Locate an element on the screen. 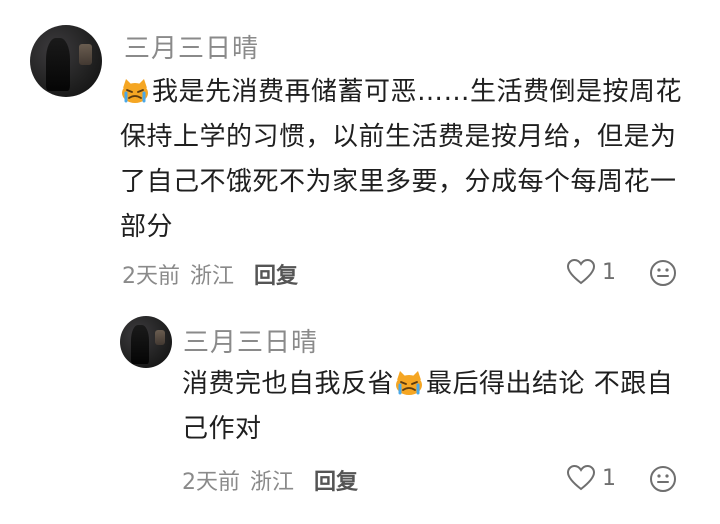 This screenshot has width=720, height=524. comment-text: 消费完也自我反省 最后得出结论 不跟自己作对 is located at coordinates (432, 407).